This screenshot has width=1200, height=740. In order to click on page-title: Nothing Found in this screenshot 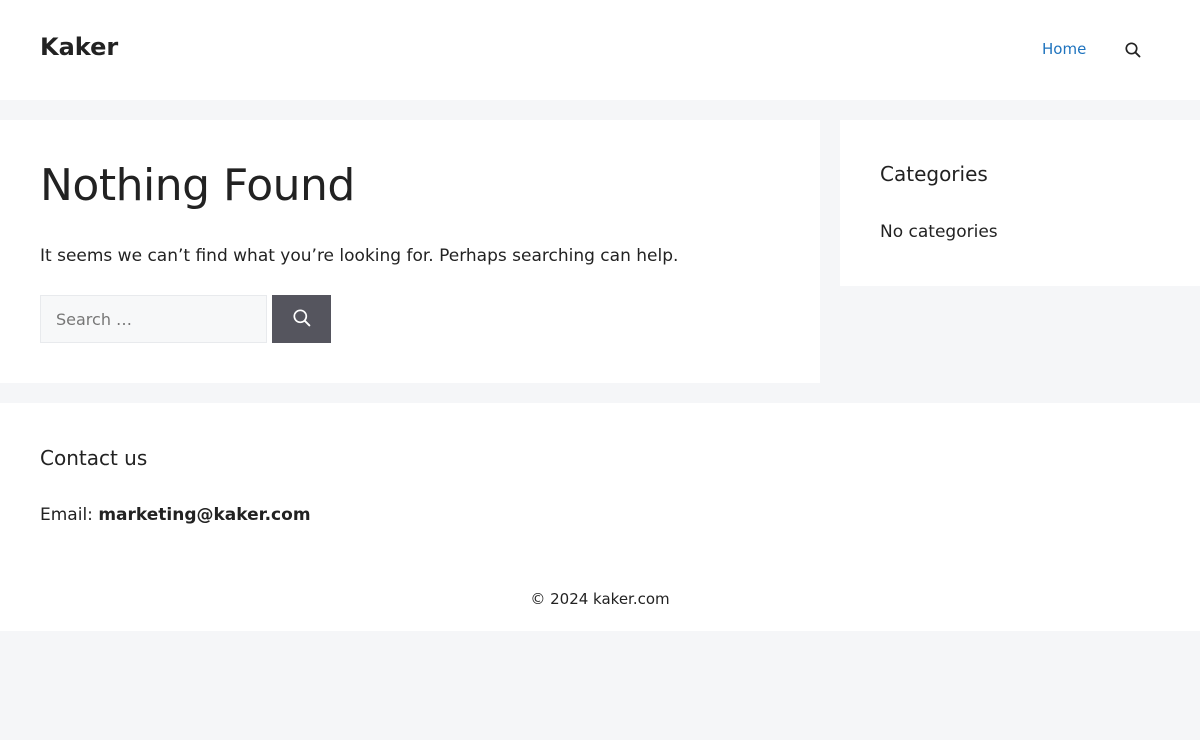, I will do `click(197, 185)`.